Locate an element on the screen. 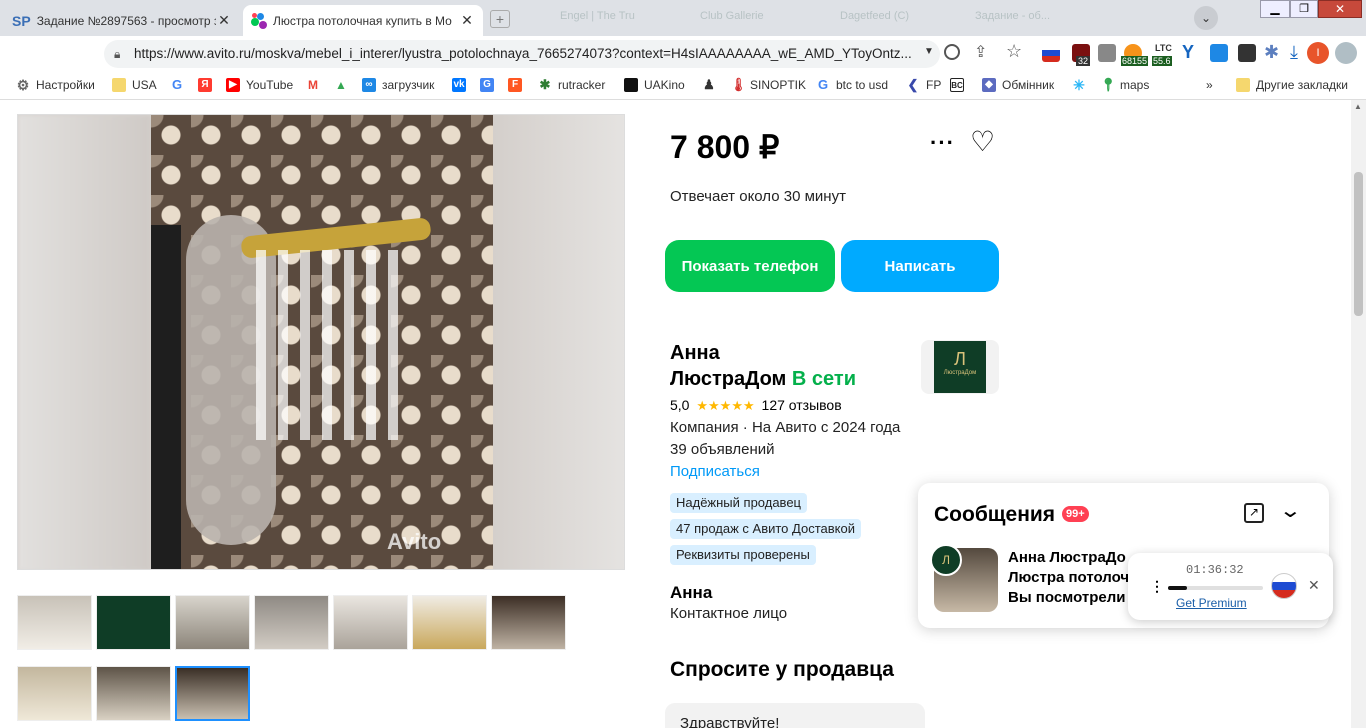 The image size is (1366, 728). ghost-tab: Dagetfeed (C) is located at coordinates (875, 16).